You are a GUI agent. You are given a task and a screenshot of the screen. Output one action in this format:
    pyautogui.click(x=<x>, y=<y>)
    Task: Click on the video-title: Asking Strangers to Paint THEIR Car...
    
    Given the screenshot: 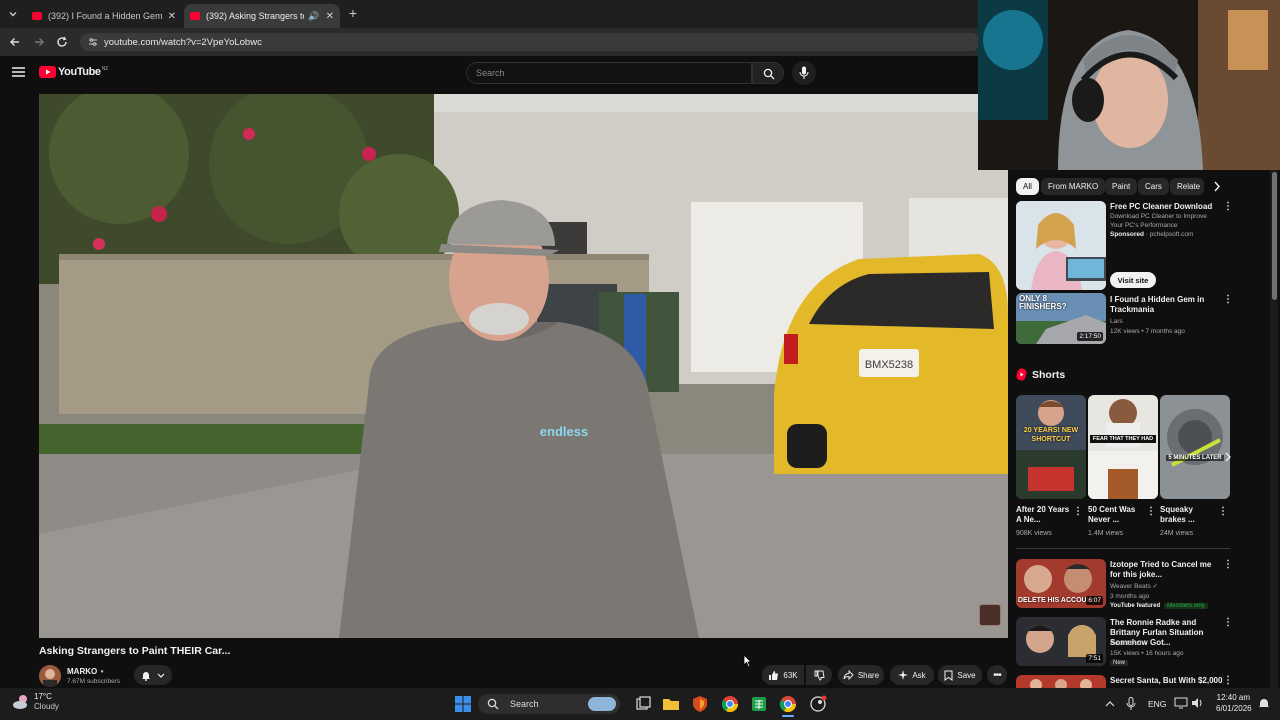 What is the action you would take?
    pyautogui.click(x=135, y=651)
    